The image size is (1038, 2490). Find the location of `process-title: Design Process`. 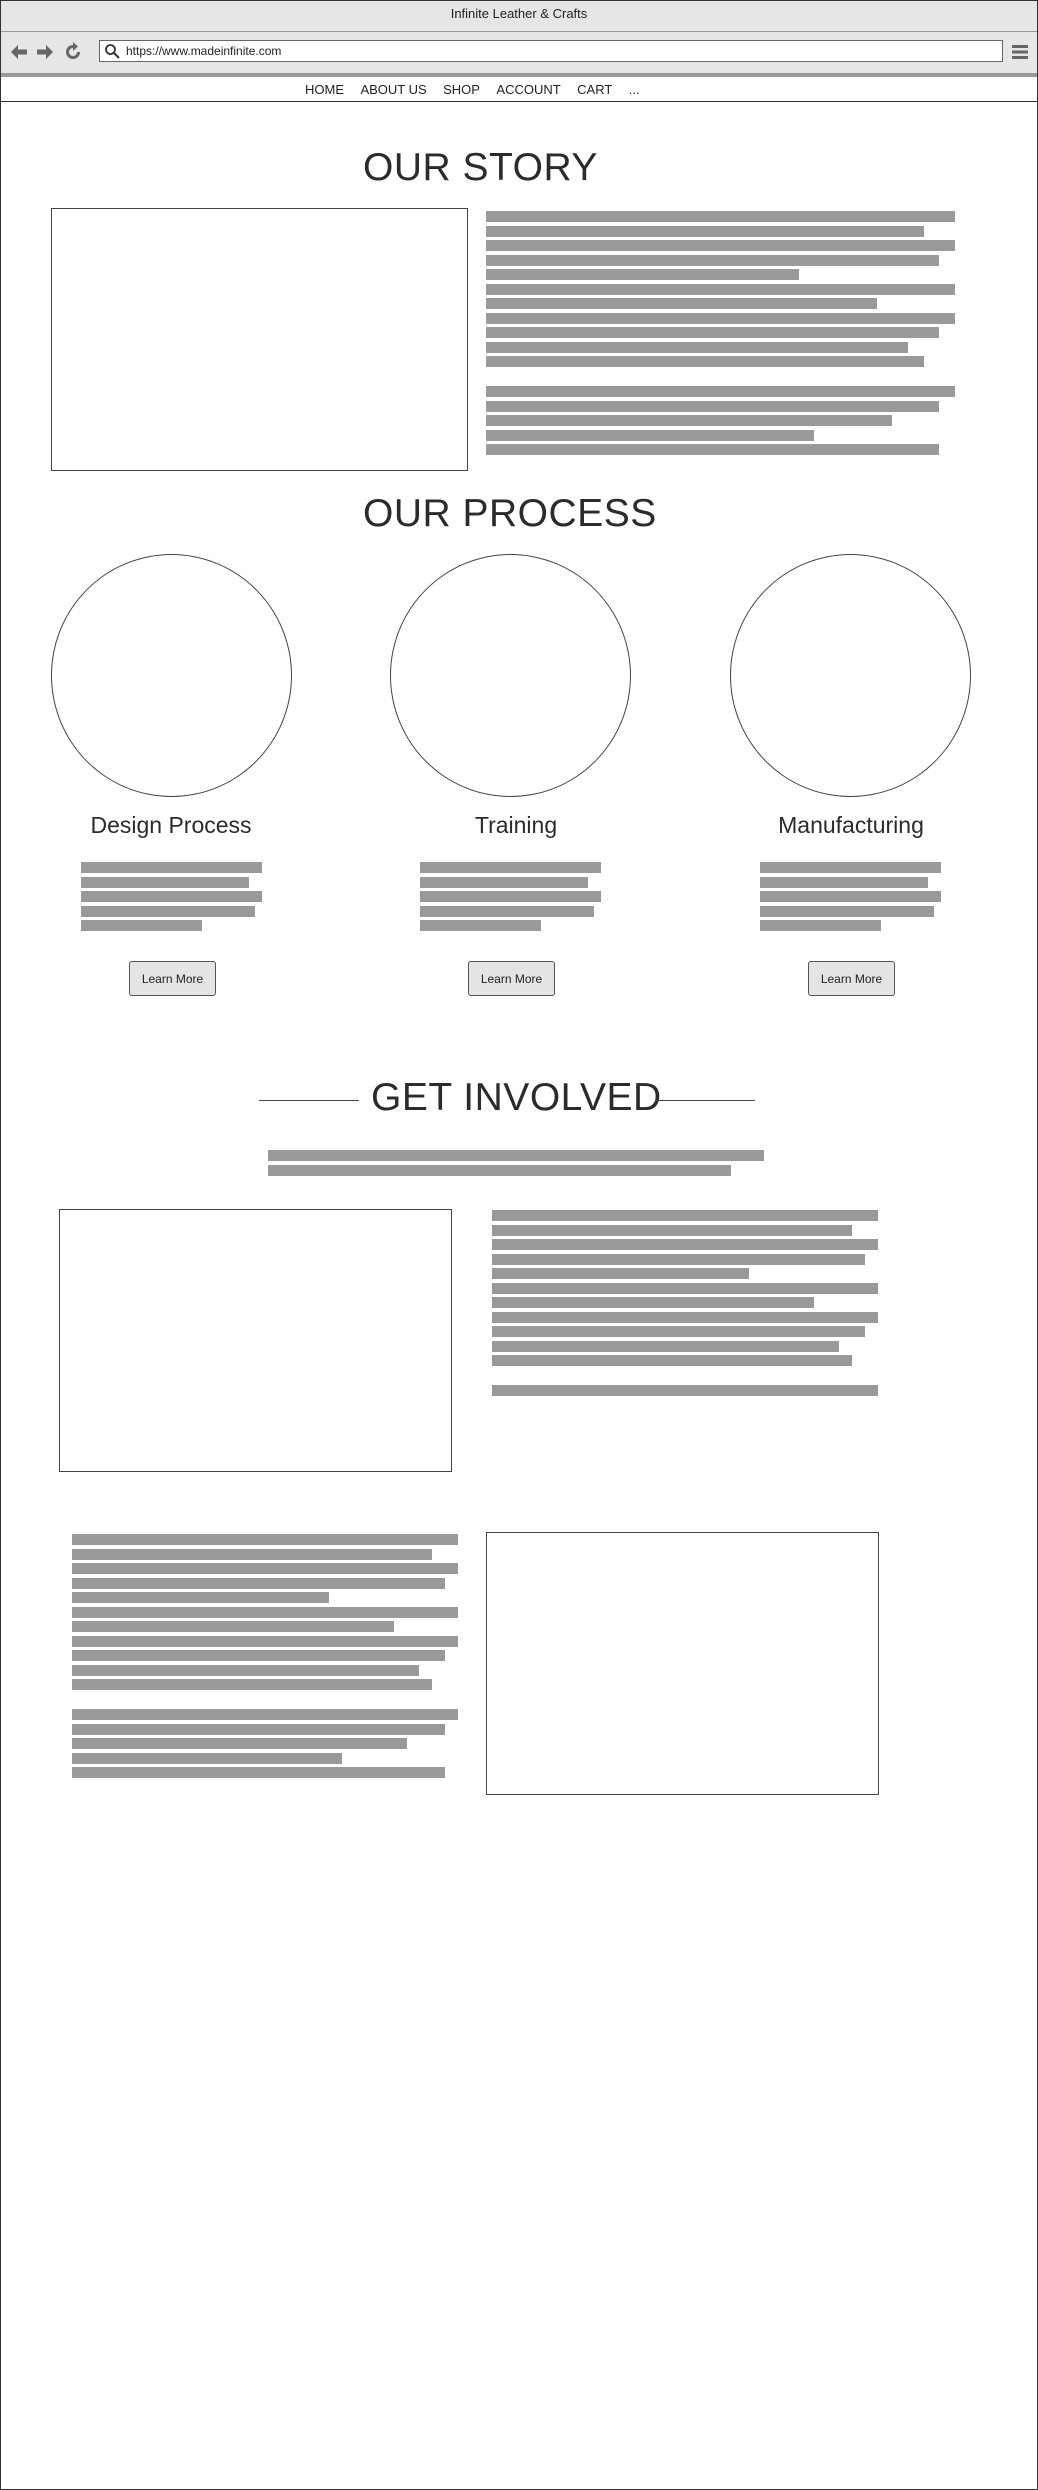

process-title: Design Process is located at coordinates (171, 825).